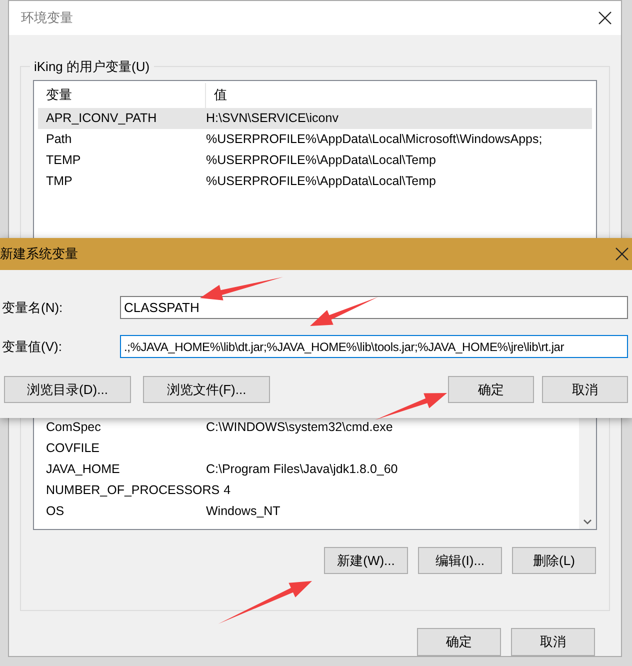 This screenshot has height=666, width=632. What do you see at coordinates (220, 95) in the screenshot?
I see `column-header: 值` at bounding box center [220, 95].